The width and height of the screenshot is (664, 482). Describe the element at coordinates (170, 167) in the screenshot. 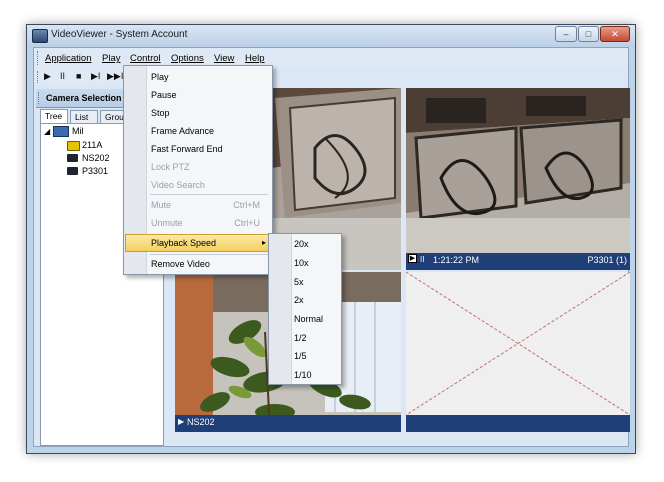

I see `menu-item-lock-ptz: Lock PTZ` at that location.